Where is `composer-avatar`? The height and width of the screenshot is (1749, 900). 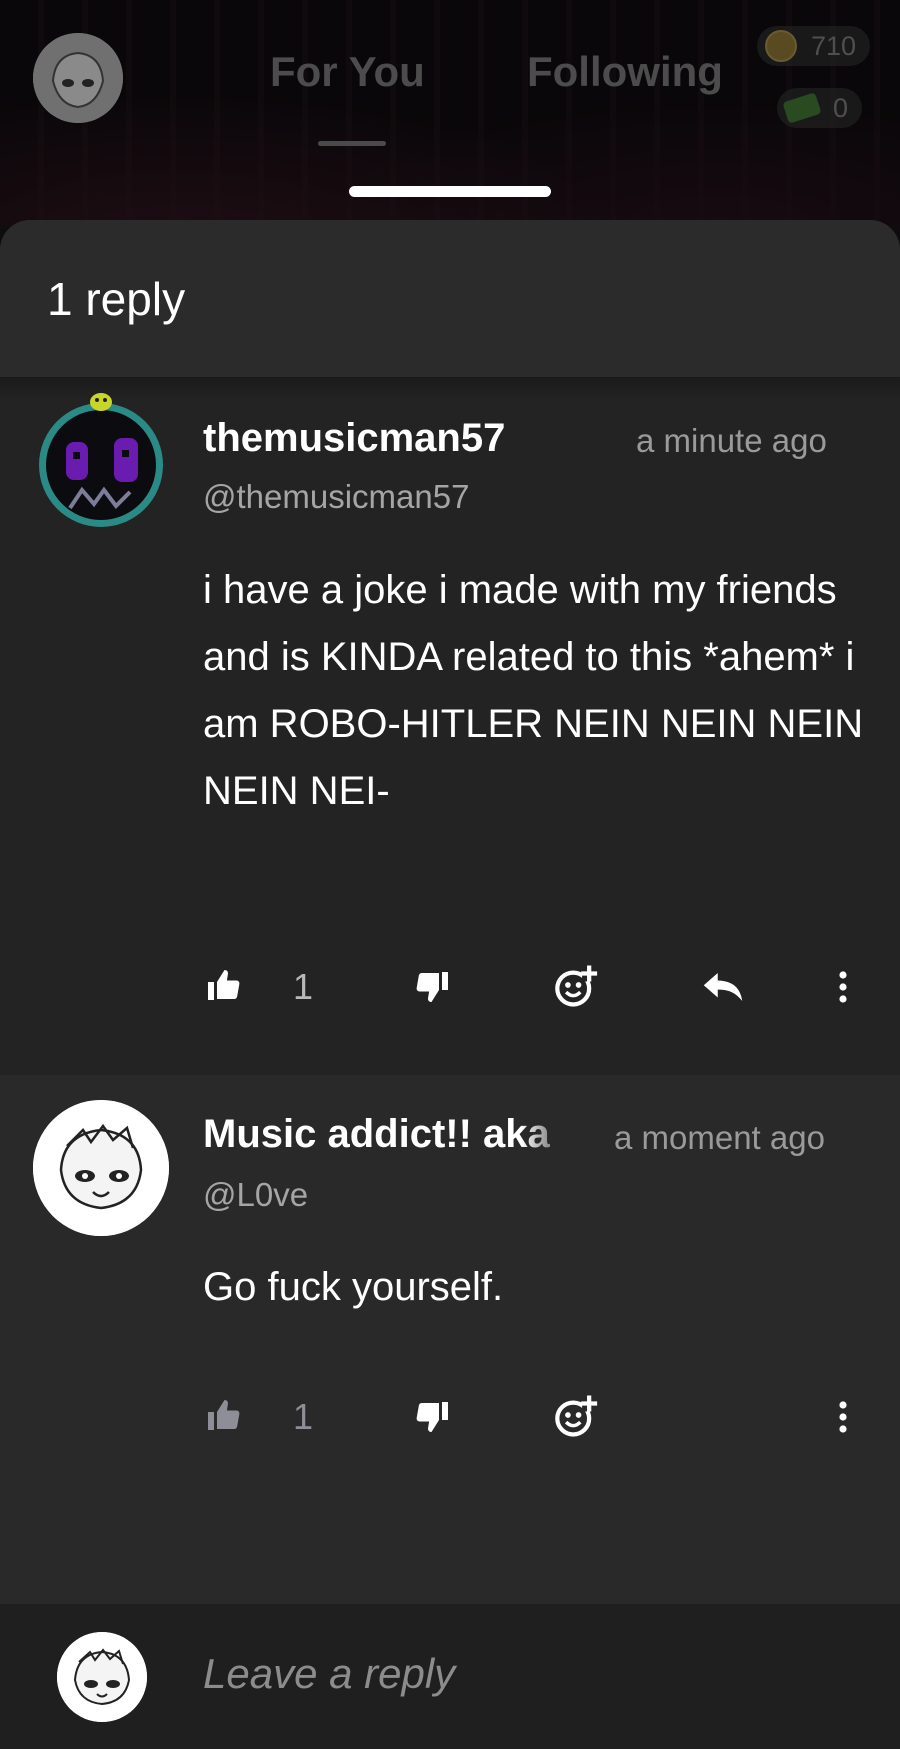
composer-avatar is located at coordinates (102, 1677).